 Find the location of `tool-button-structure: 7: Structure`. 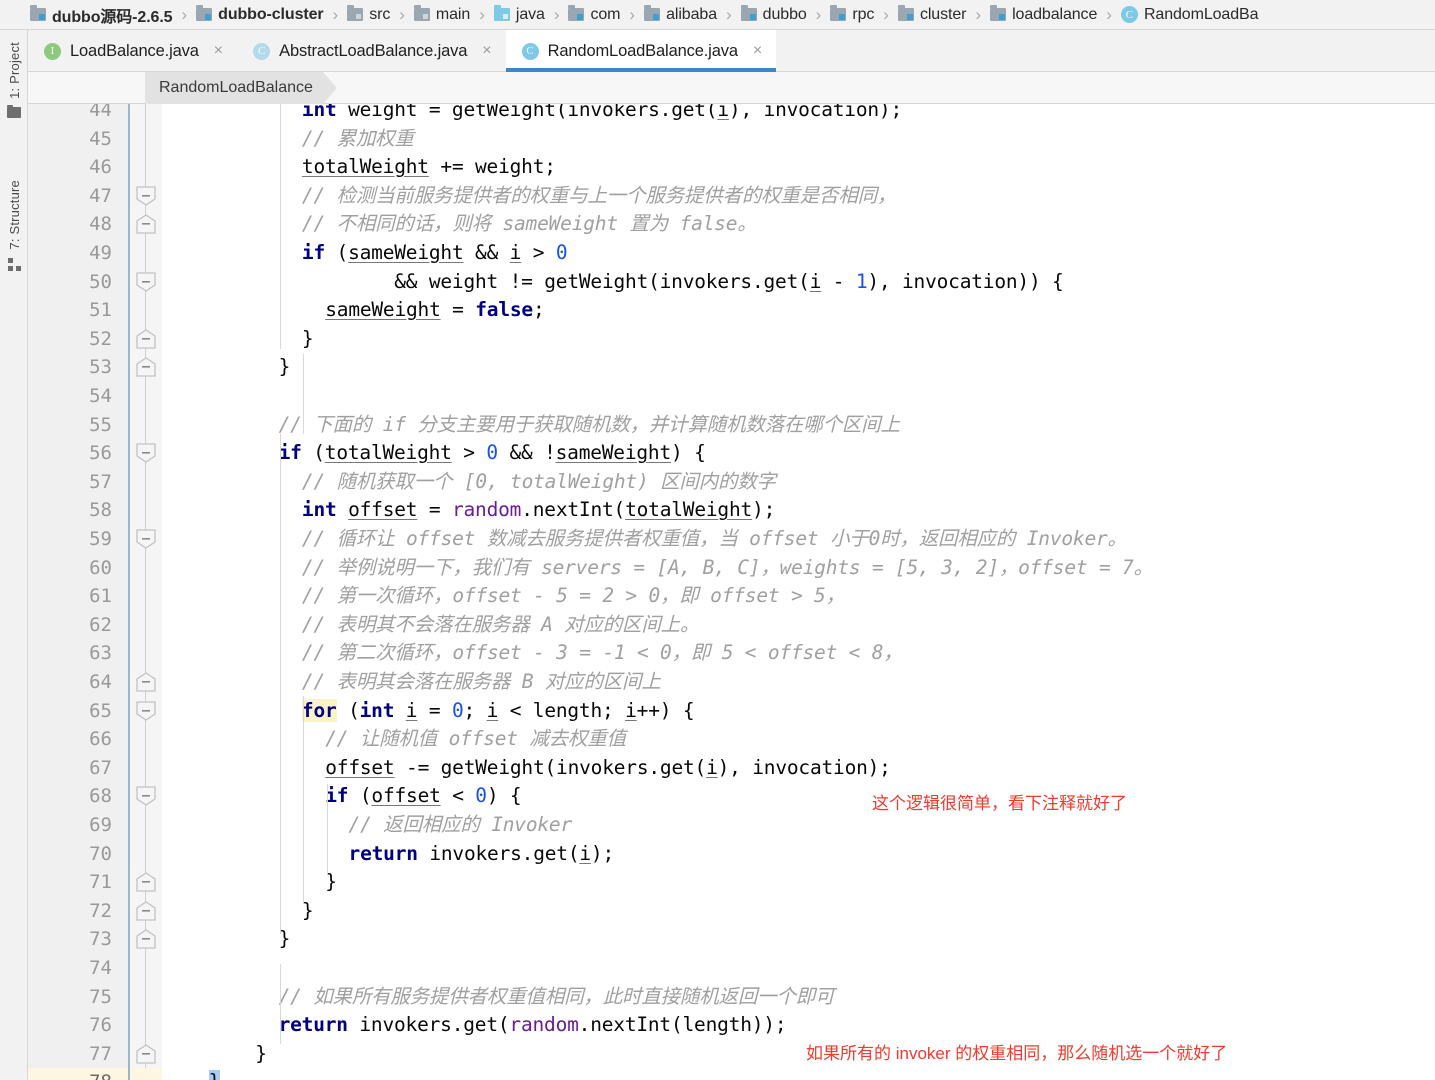

tool-button-structure: 7: Structure is located at coordinates (14, 225).